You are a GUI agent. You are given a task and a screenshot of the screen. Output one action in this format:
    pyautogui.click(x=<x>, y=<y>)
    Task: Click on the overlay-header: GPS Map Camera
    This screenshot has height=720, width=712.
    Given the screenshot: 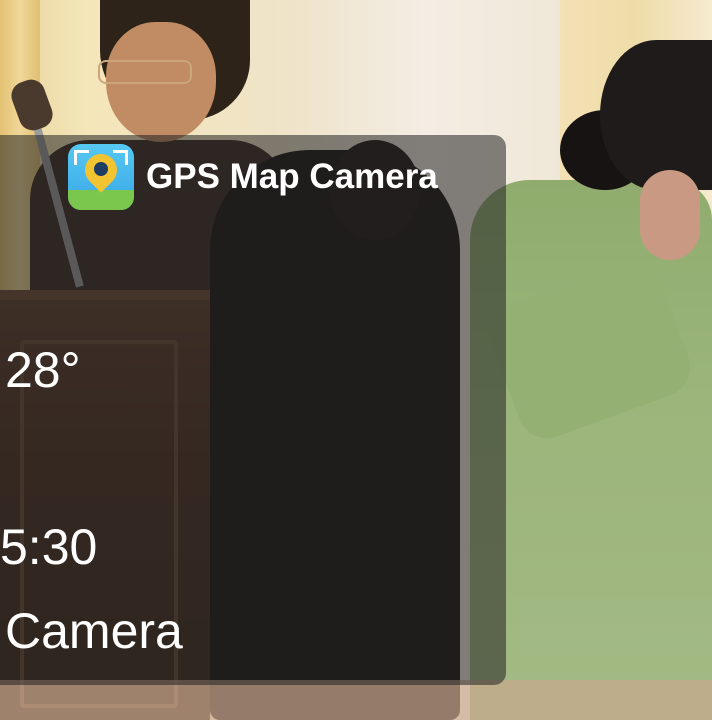 What is the action you would take?
    pyautogui.click(x=253, y=177)
    